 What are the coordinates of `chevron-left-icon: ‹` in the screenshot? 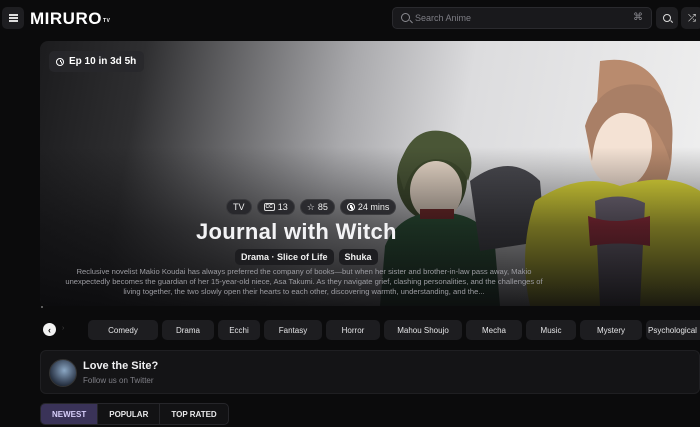 It's located at (49, 329).